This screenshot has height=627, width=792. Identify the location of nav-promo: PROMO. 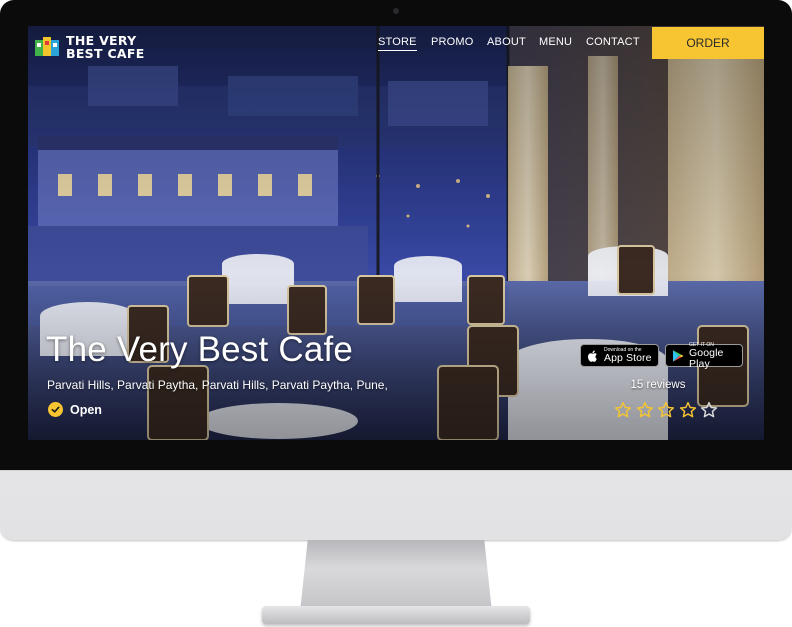
(452, 42).